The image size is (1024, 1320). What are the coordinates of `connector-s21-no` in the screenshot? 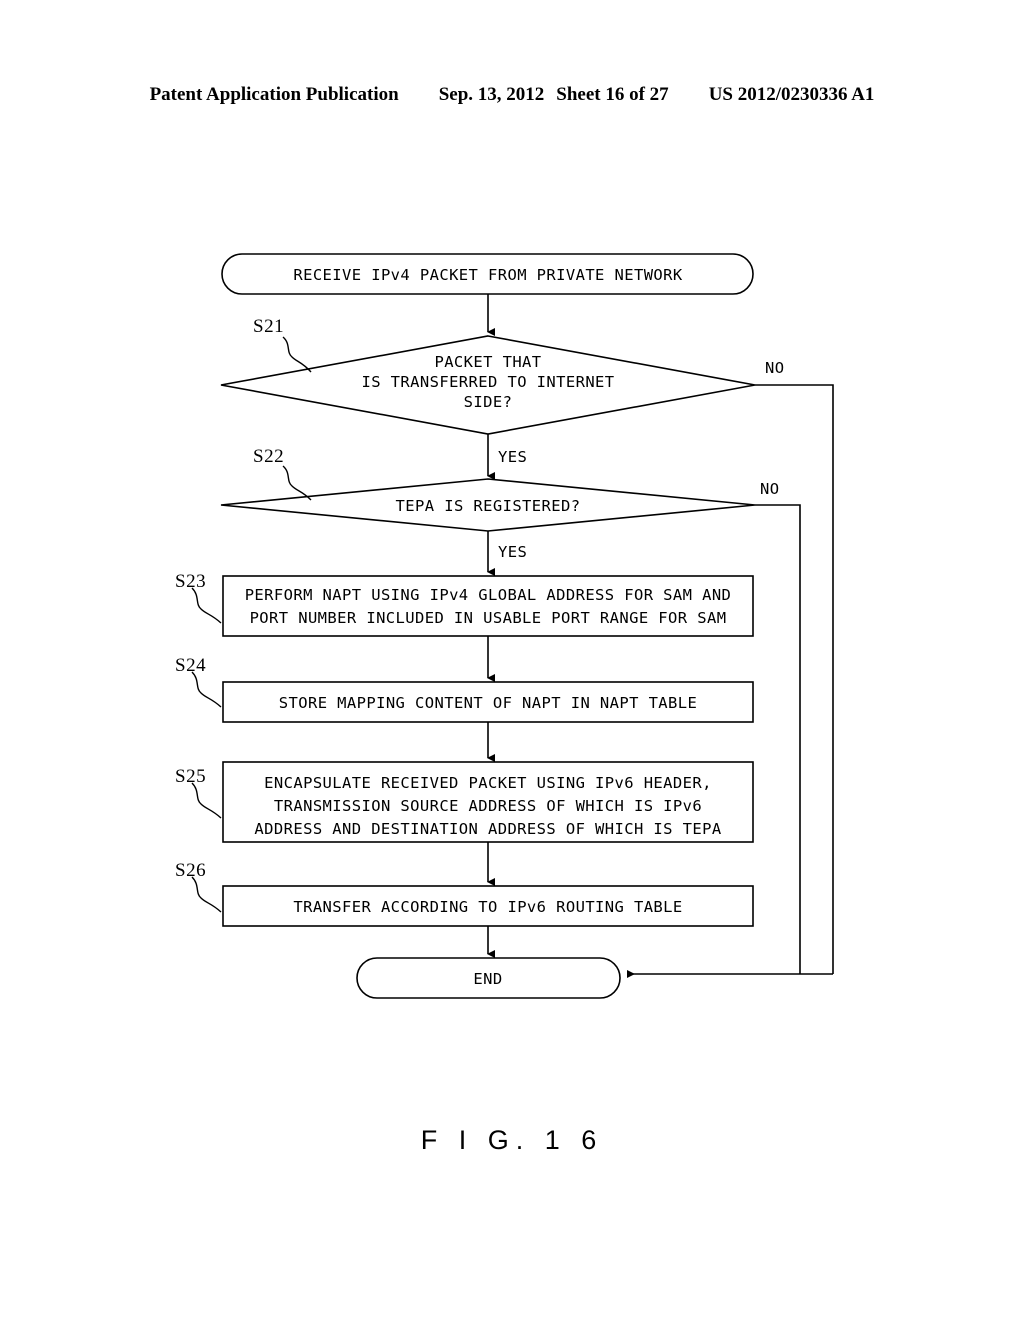 It's located at (794, 679).